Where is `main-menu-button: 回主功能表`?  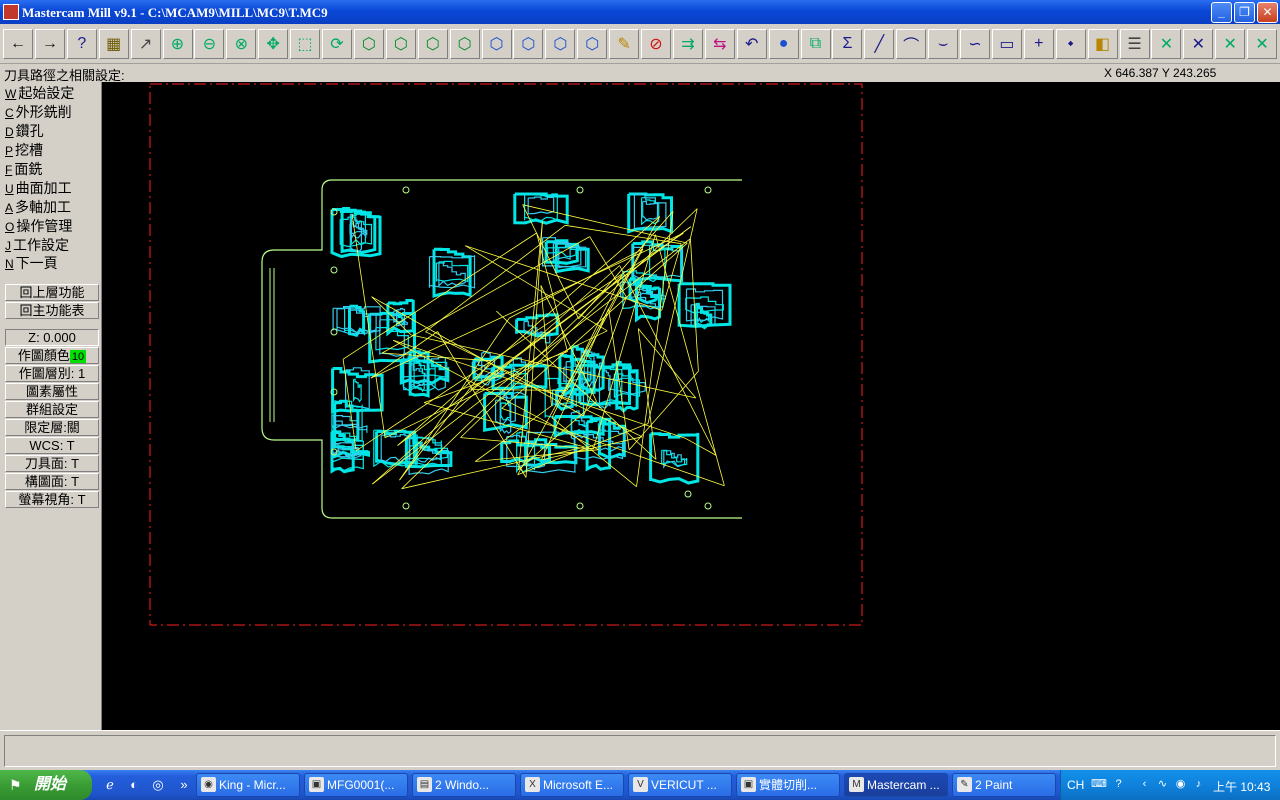
main-menu-button: 回主功能表 is located at coordinates (52, 310).